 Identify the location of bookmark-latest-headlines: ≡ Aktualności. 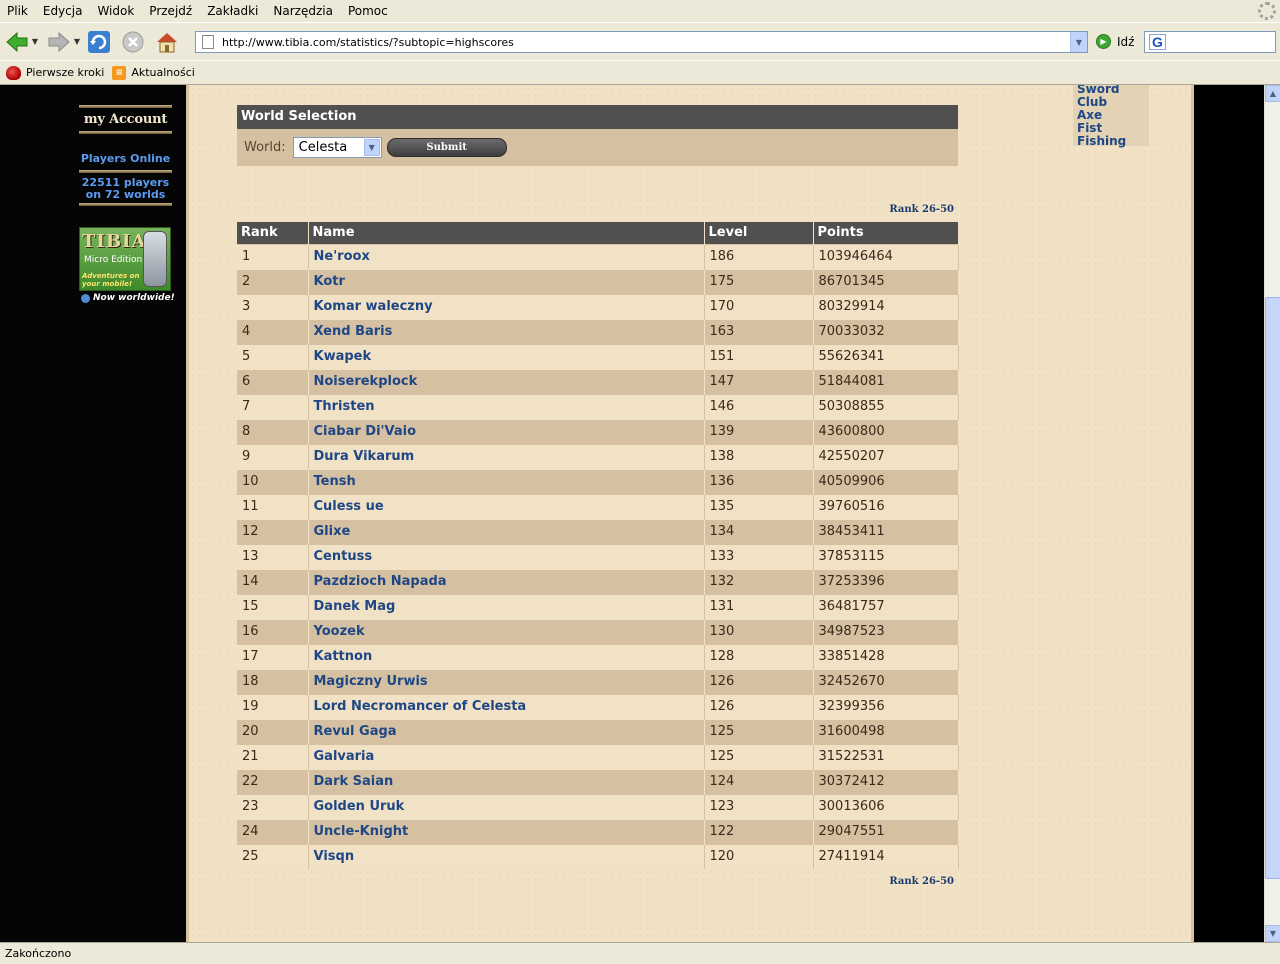
(153, 72).